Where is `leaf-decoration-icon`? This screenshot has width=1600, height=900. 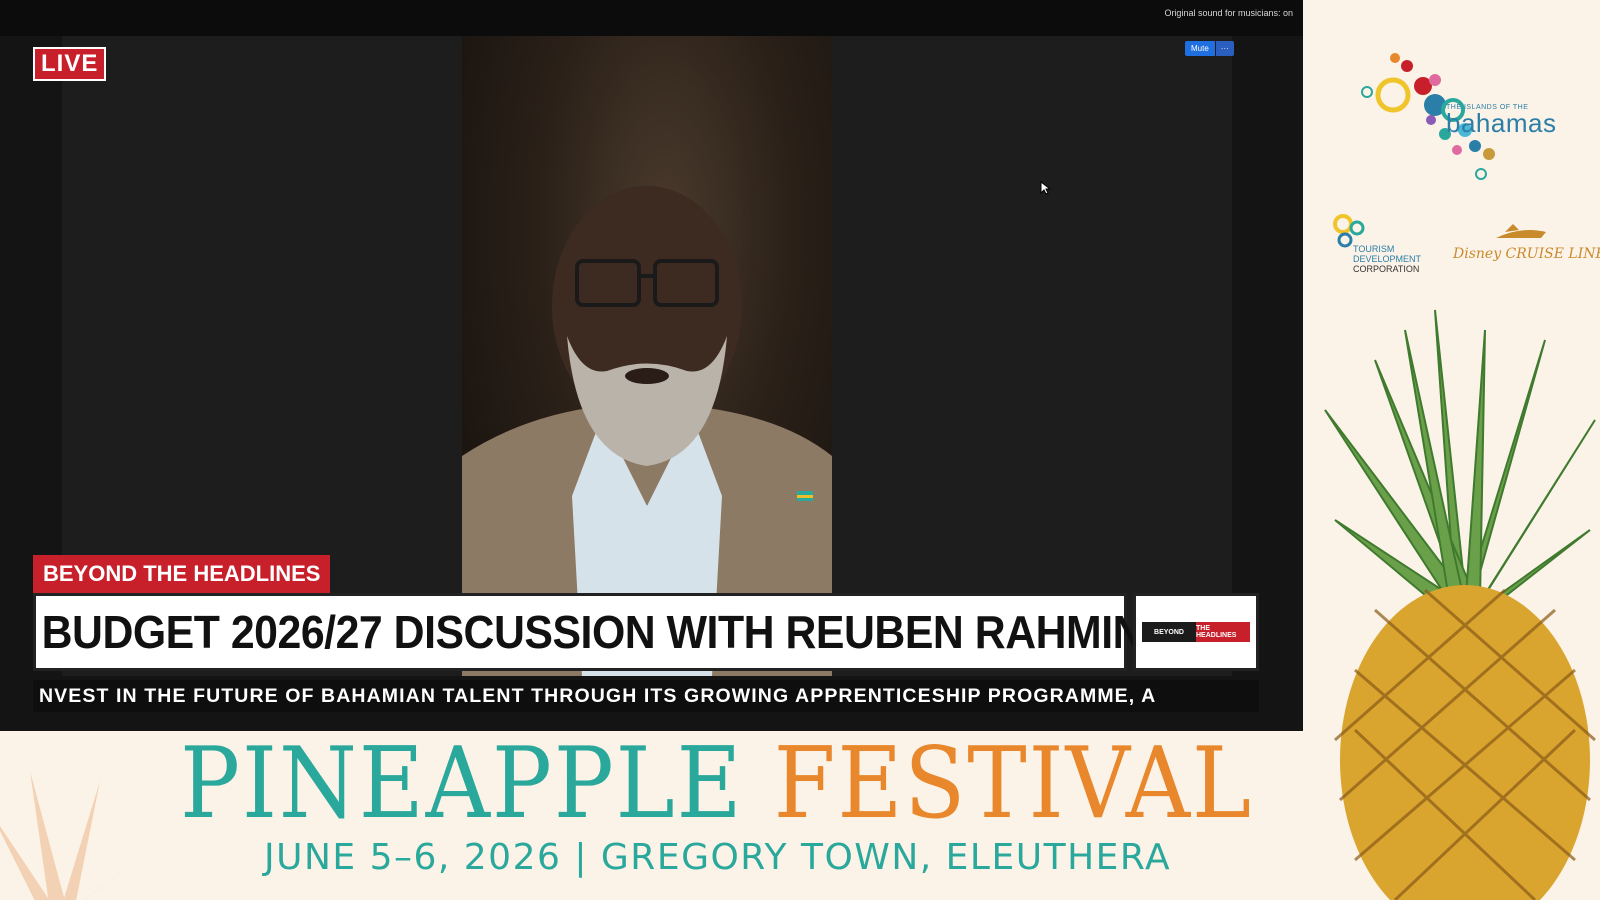 leaf-decoration-icon is located at coordinates (80, 835).